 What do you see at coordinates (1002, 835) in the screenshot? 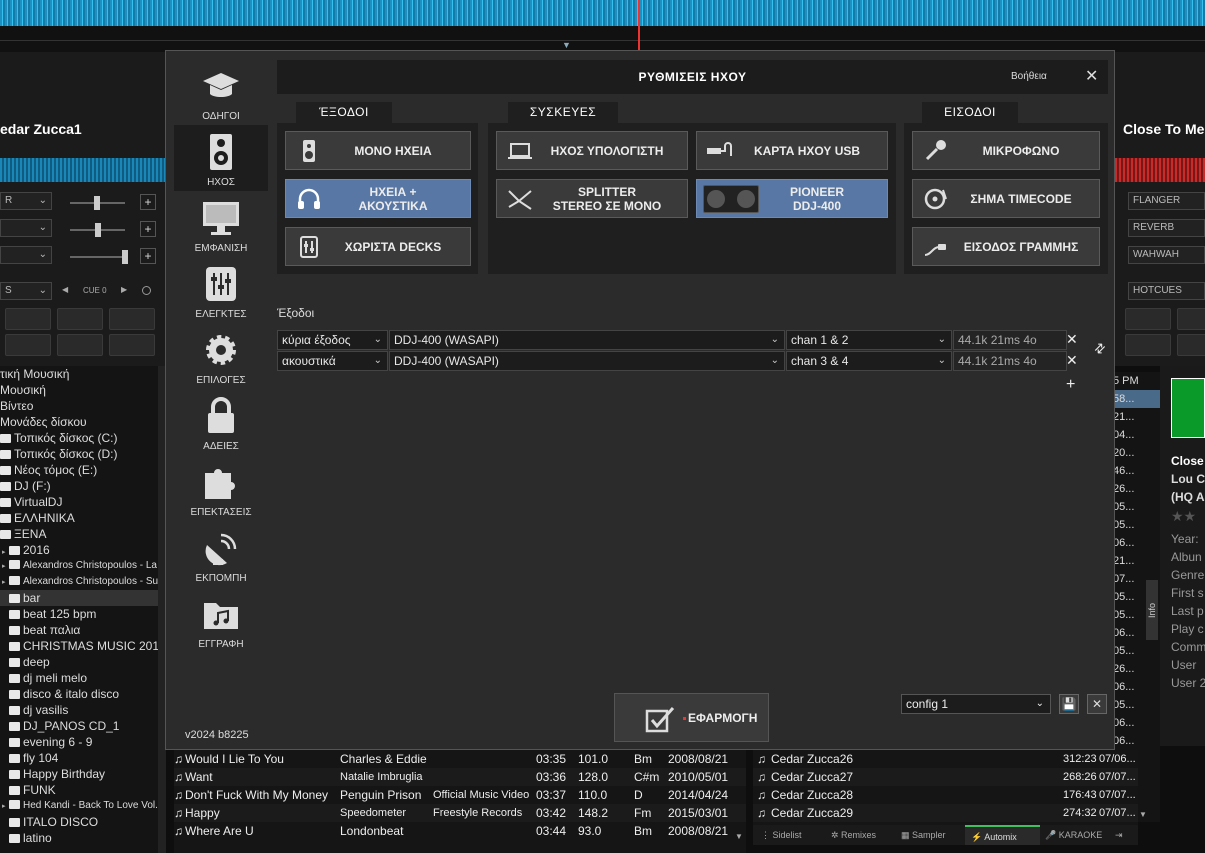
I see `tab-automix: ⚡ Automix` at bounding box center [1002, 835].